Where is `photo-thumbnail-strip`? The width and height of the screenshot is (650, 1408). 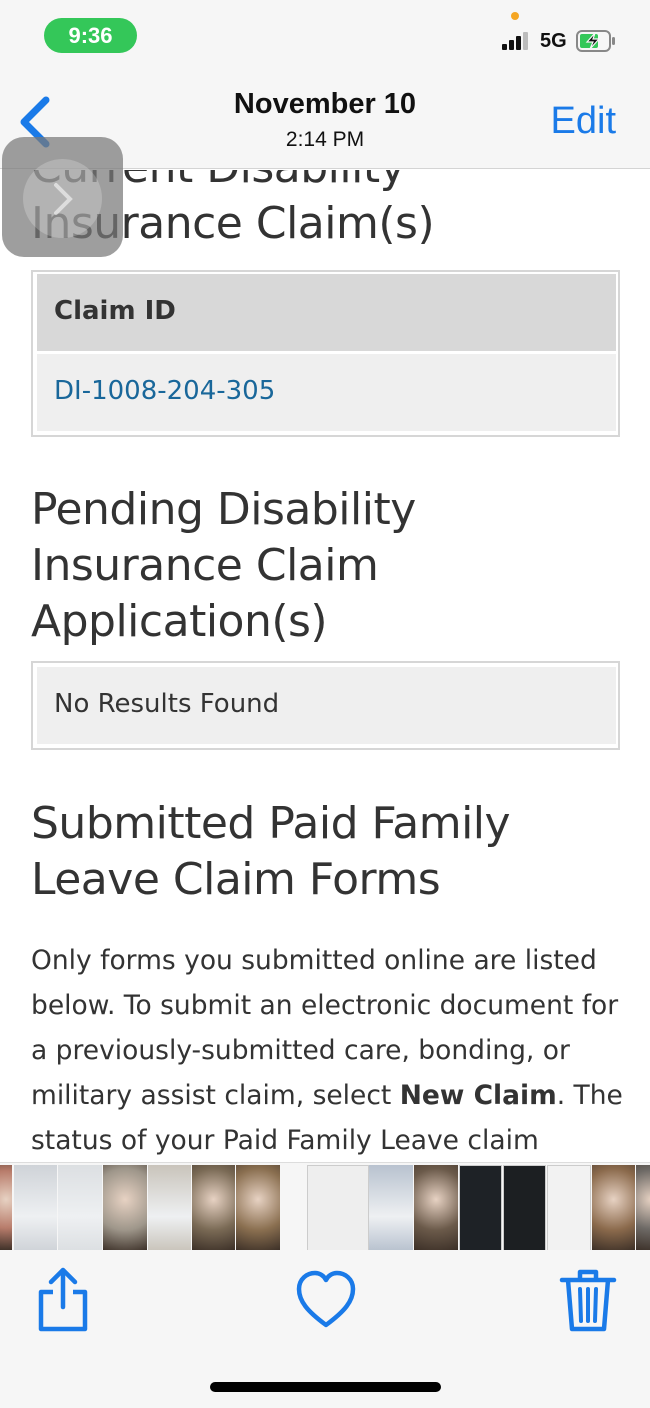
photo-thumbnail-strip is located at coordinates (325, 1206).